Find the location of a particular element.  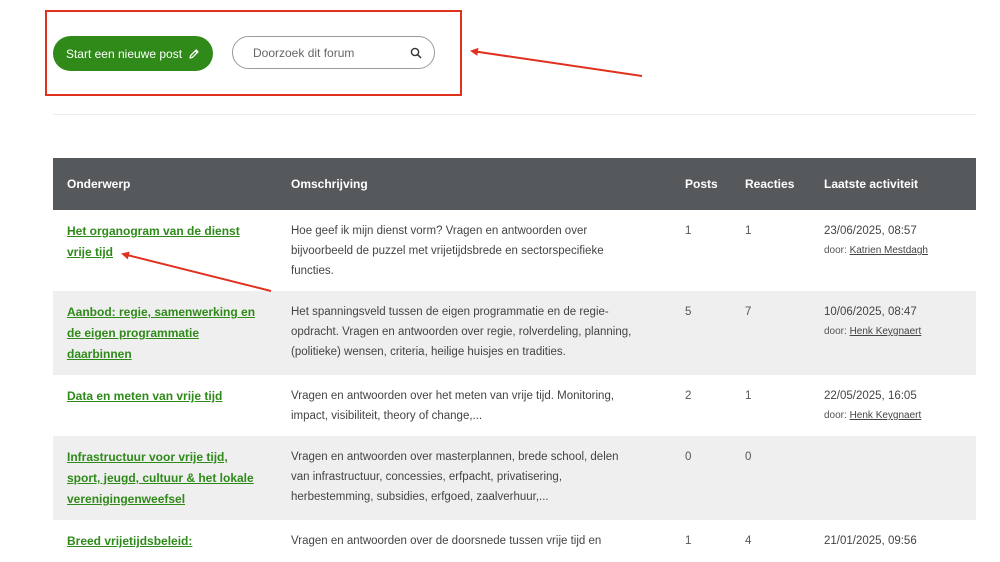

topic-link: Breed vrijetijdsbeleid: is located at coordinates (129, 541).